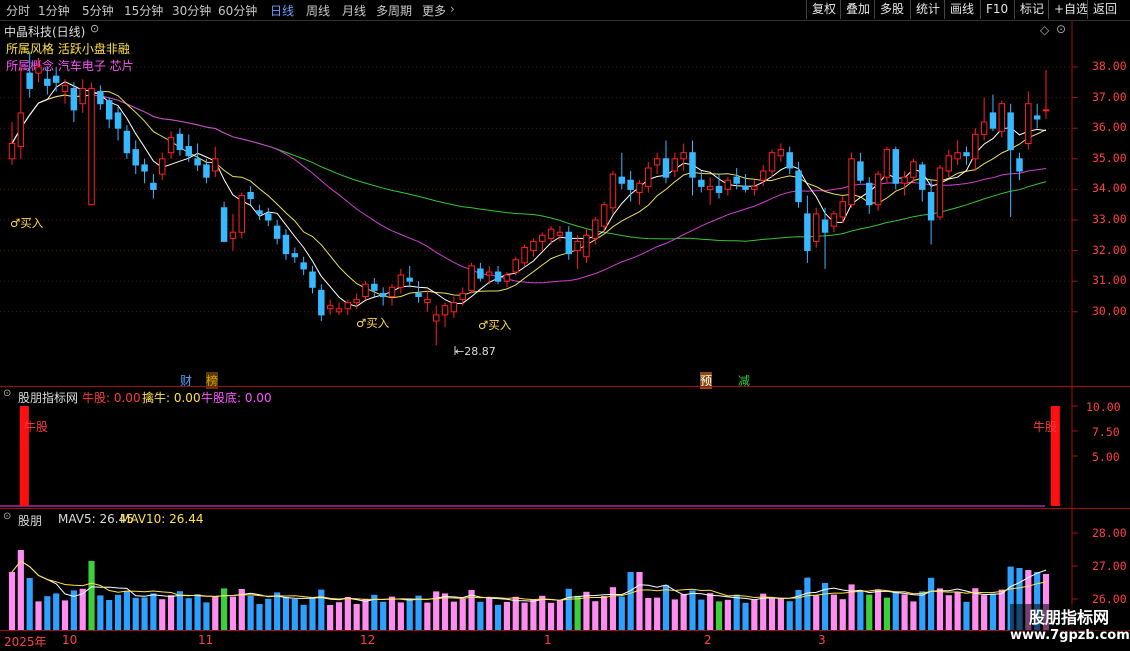  Describe the element at coordinates (1104, 9) in the screenshot. I see `back-button: 返回` at that location.